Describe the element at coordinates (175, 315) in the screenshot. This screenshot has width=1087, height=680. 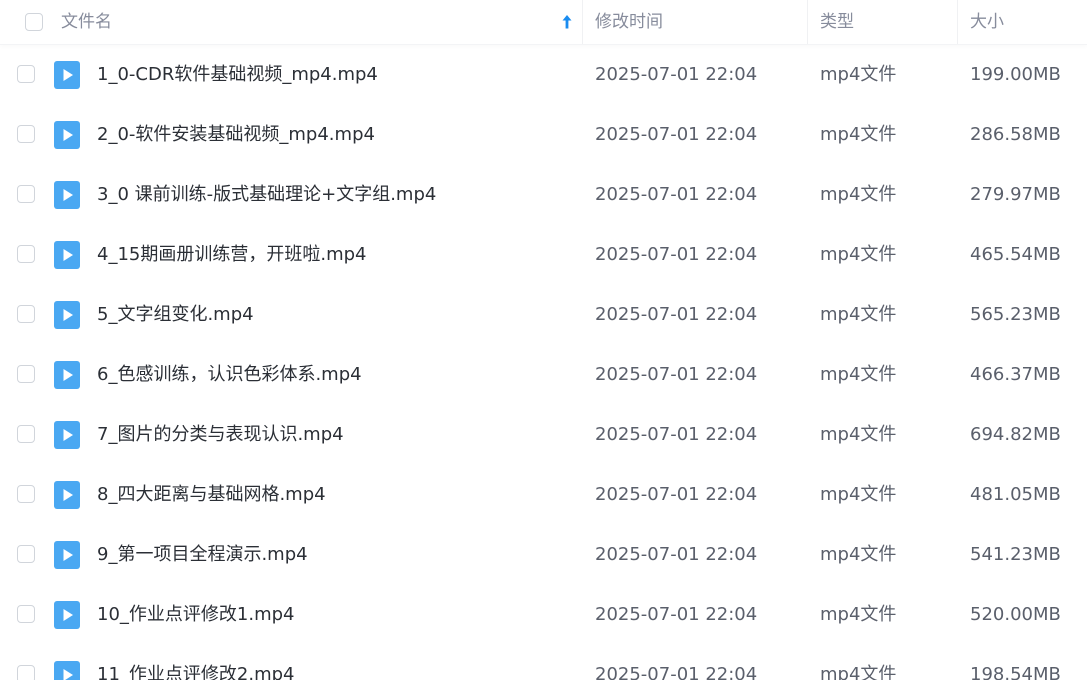
I see `file-name: 5_文字组变化.mp4` at that location.